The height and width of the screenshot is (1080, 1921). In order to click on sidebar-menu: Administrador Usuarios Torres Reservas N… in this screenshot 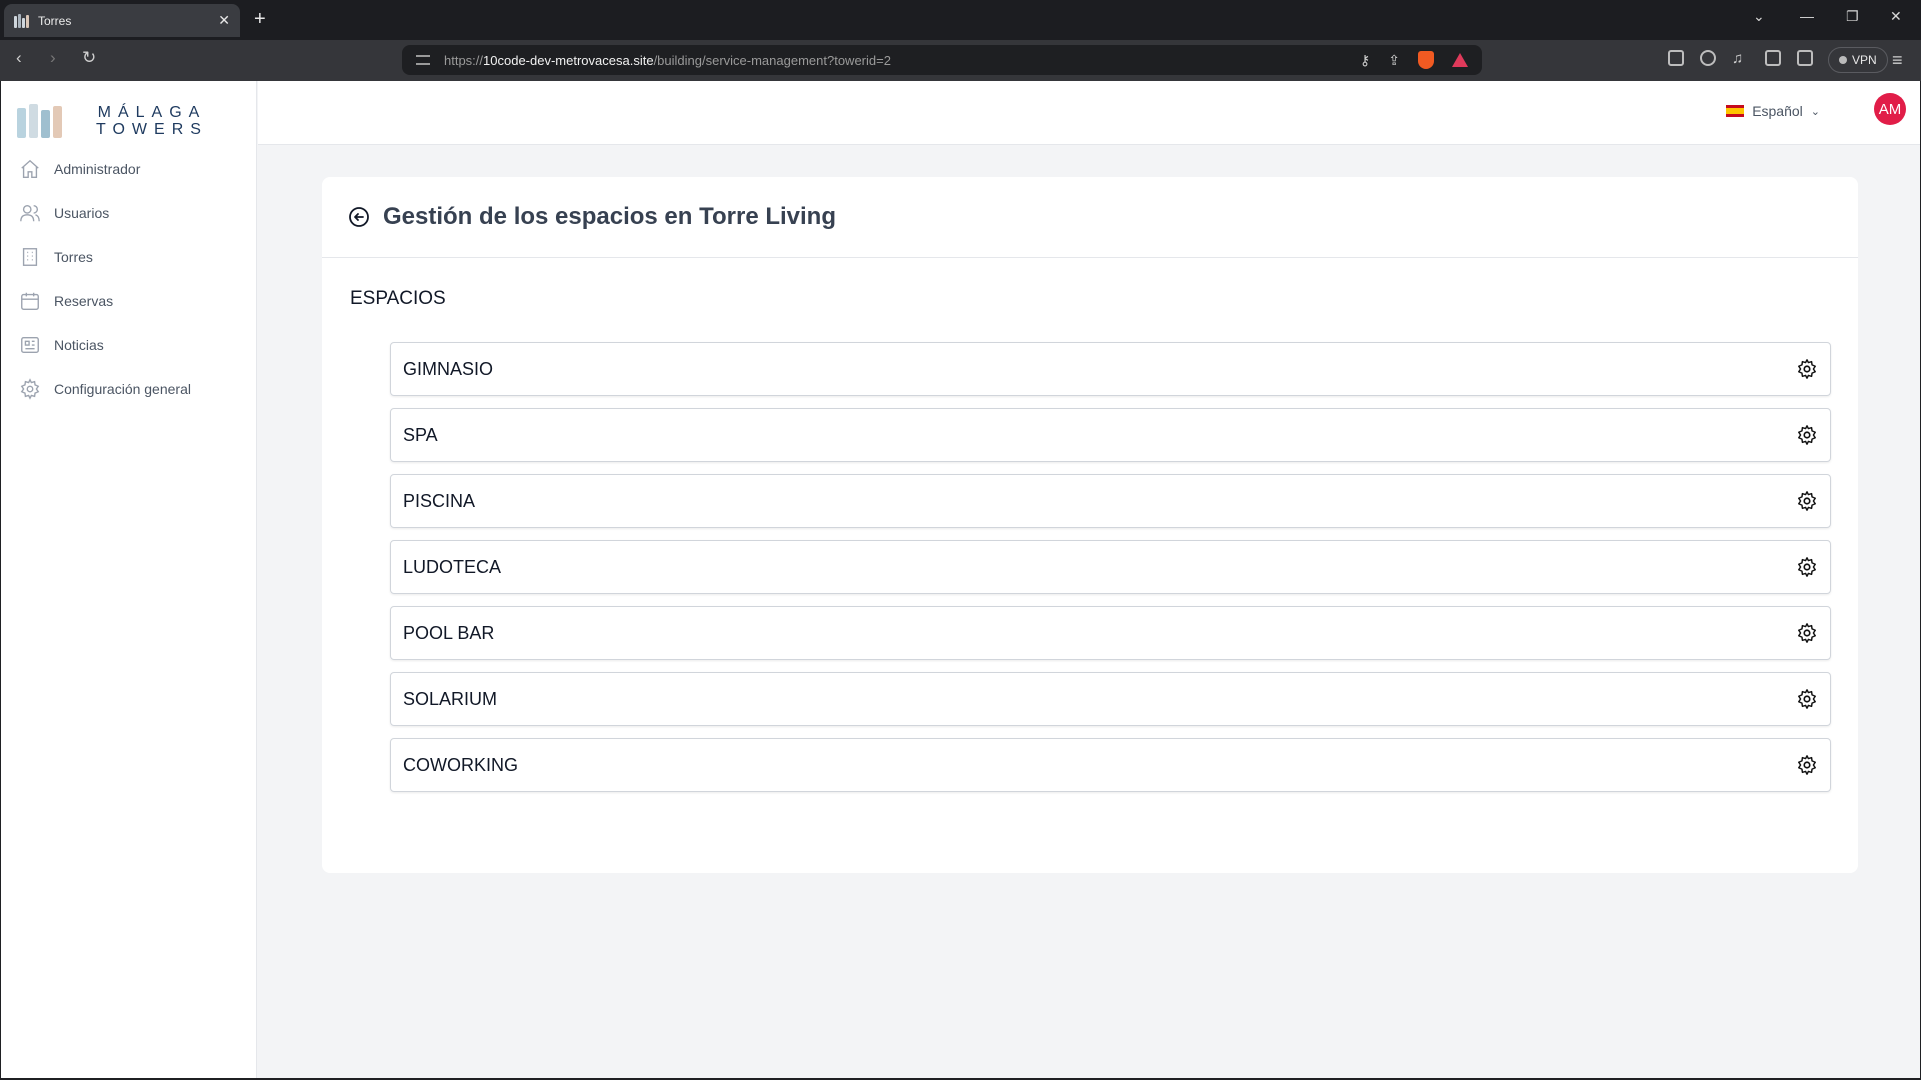, I will do `click(129, 279)`.